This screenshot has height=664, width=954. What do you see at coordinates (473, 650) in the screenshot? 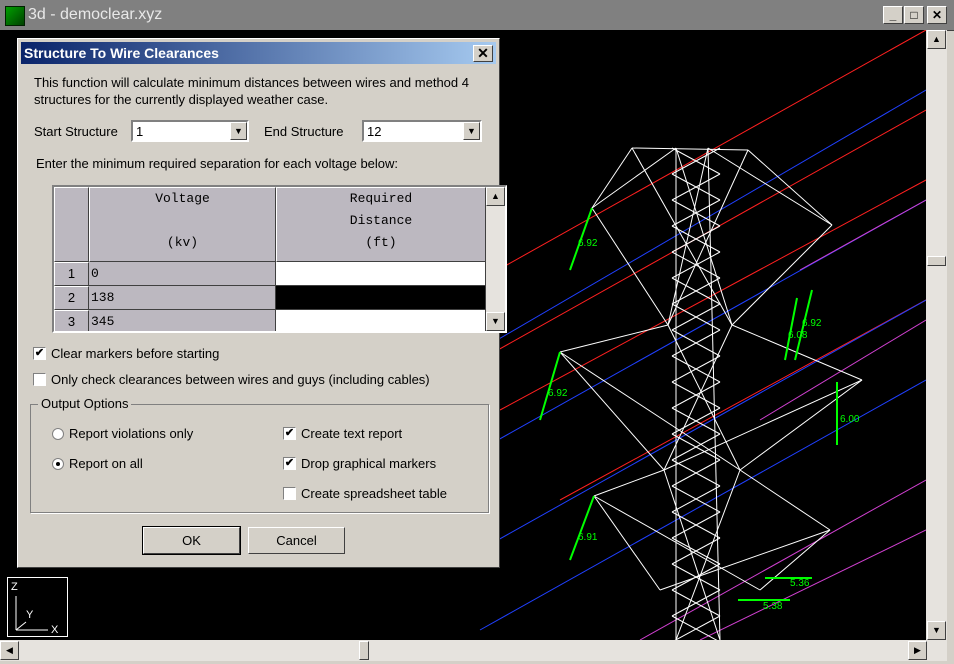
I see `horizontal-scrollbar: ◀ ▶` at bounding box center [473, 650].